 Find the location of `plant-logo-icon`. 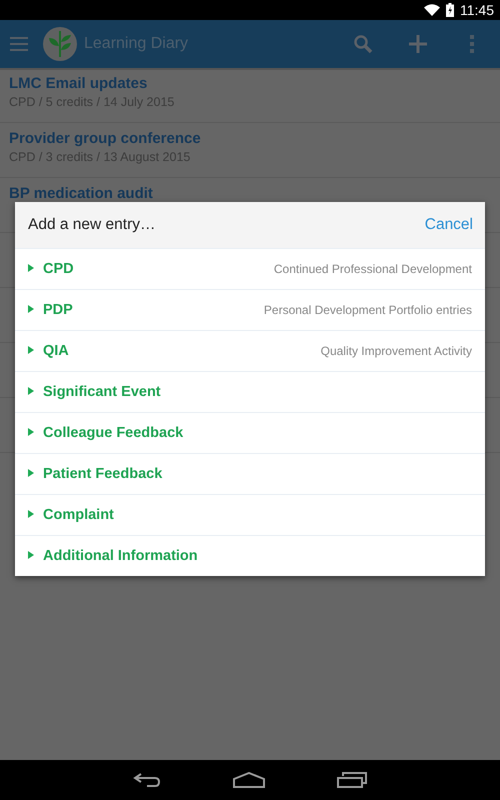

plant-logo-icon is located at coordinates (60, 44).